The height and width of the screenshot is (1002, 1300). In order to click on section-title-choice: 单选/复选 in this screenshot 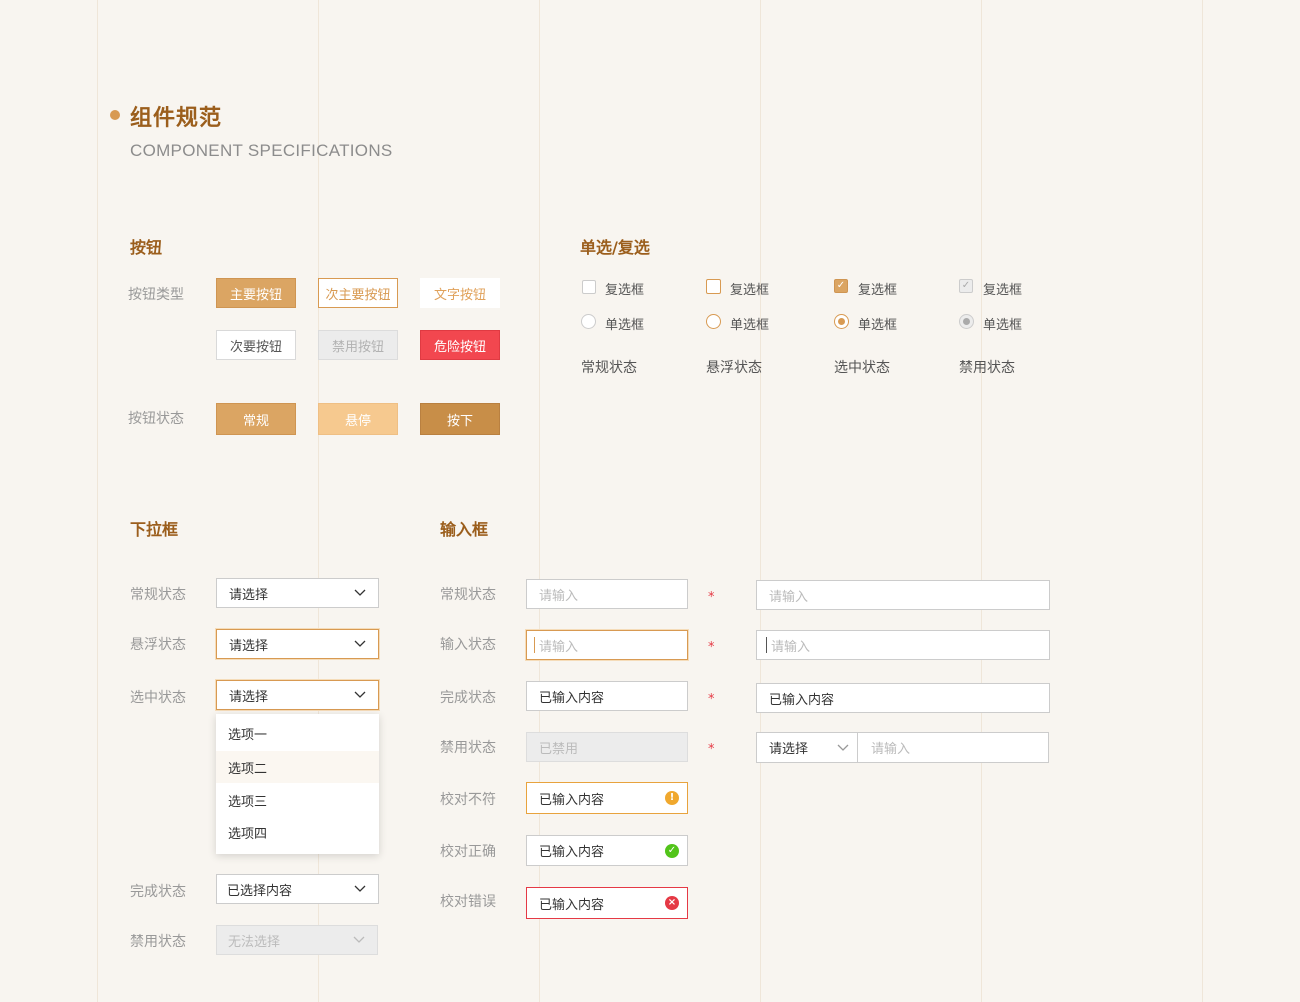, I will do `click(615, 247)`.